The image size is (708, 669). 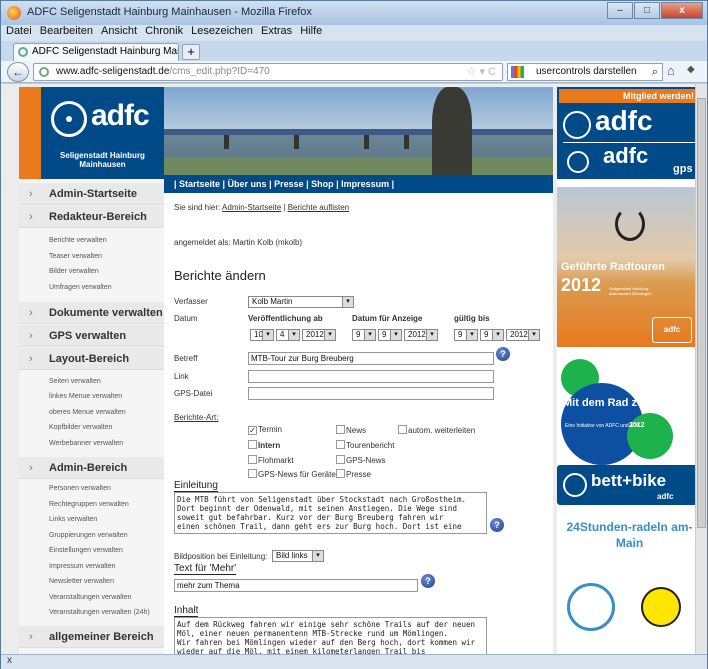 What do you see at coordinates (66, 31) in the screenshot?
I see `menu-bearbeiten: Bearbeiten` at bounding box center [66, 31].